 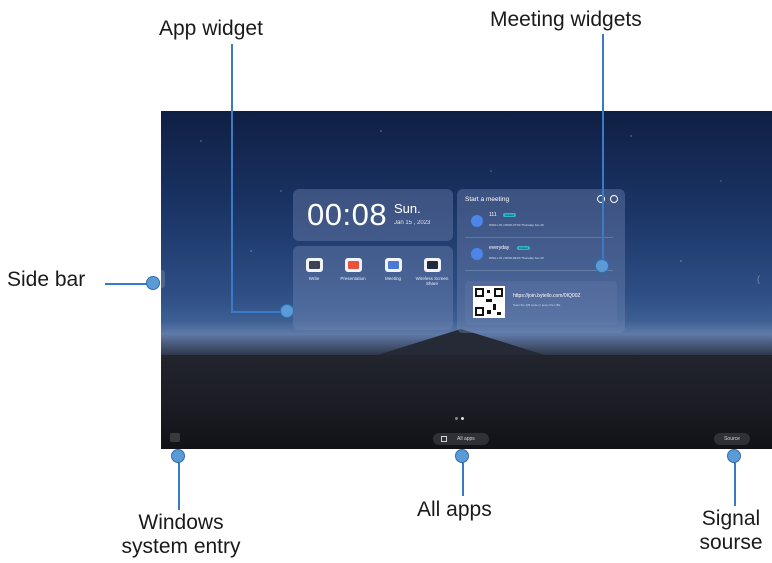 What do you see at coordinates (466, 439) in the screenshot?
I see `all-apps-label: All apps` at bounding box center [466, 439].